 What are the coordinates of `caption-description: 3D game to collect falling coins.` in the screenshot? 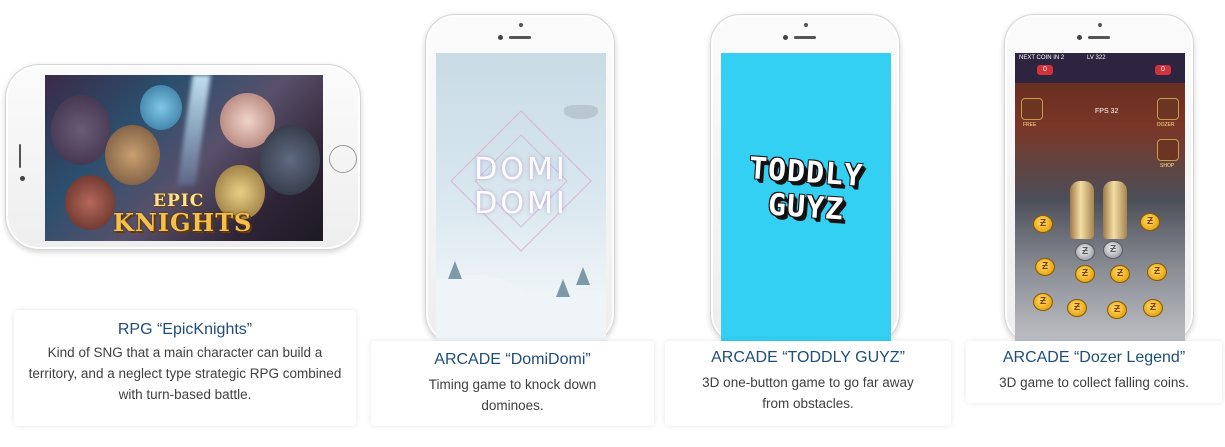 It's located at (1094, 382).